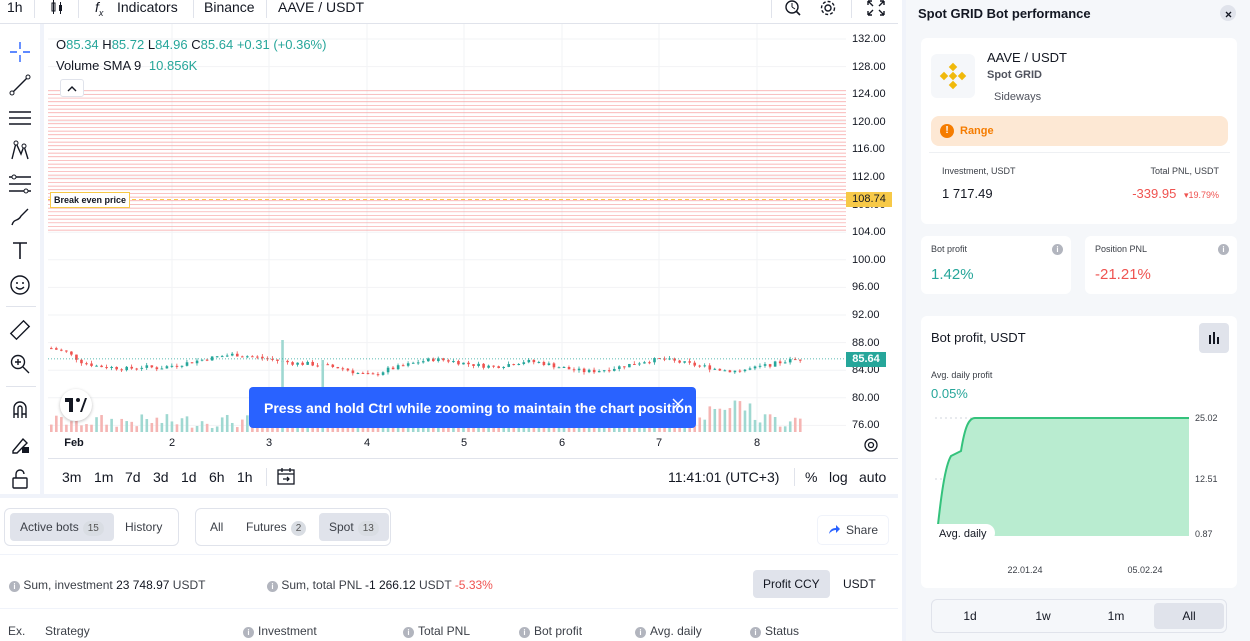 This screenshot has height=641, width=1250. What do you see at coordinates (20, 151) in the screenshot?
I see `pattern-icon` at bounding box center [20, 151].